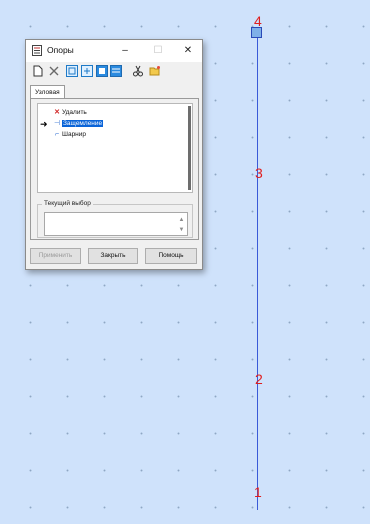  I want to click on supports-app-icon, so click(37, 50).